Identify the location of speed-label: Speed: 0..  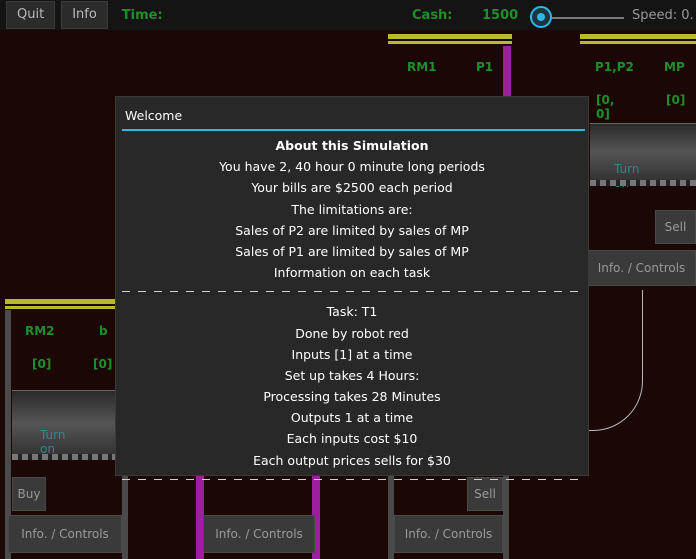
(663, 15).